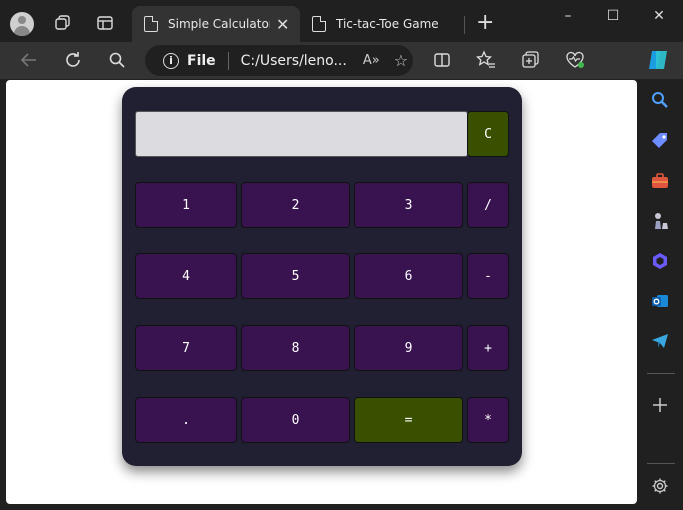 The width and height of the screenshot is (683, 510). Describe the element at coordinates (186, 276) in the screenshot. I see `key-4: 4` at that location.